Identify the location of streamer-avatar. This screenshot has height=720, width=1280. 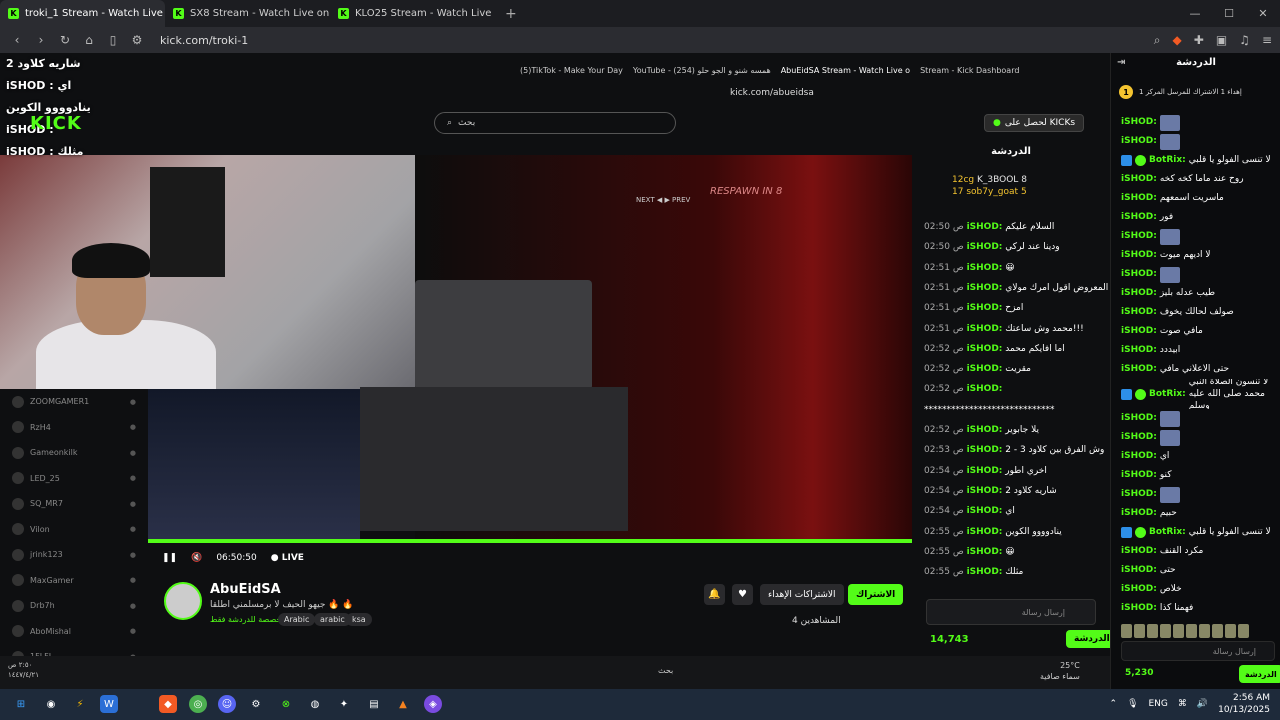
(183, 601).